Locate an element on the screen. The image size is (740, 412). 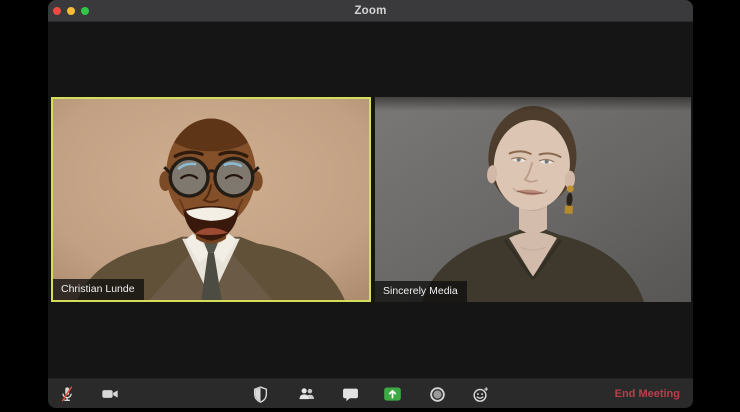
chat-bubble-icon is located at coordinates (350, 394).